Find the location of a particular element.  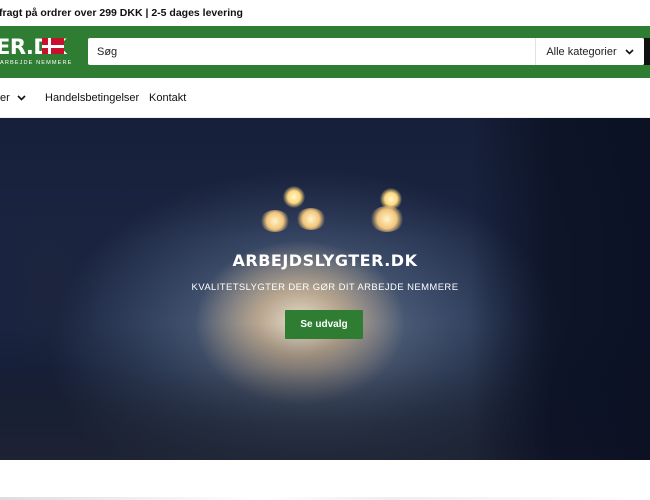

page-content-area is located at coordinates (325, 480).